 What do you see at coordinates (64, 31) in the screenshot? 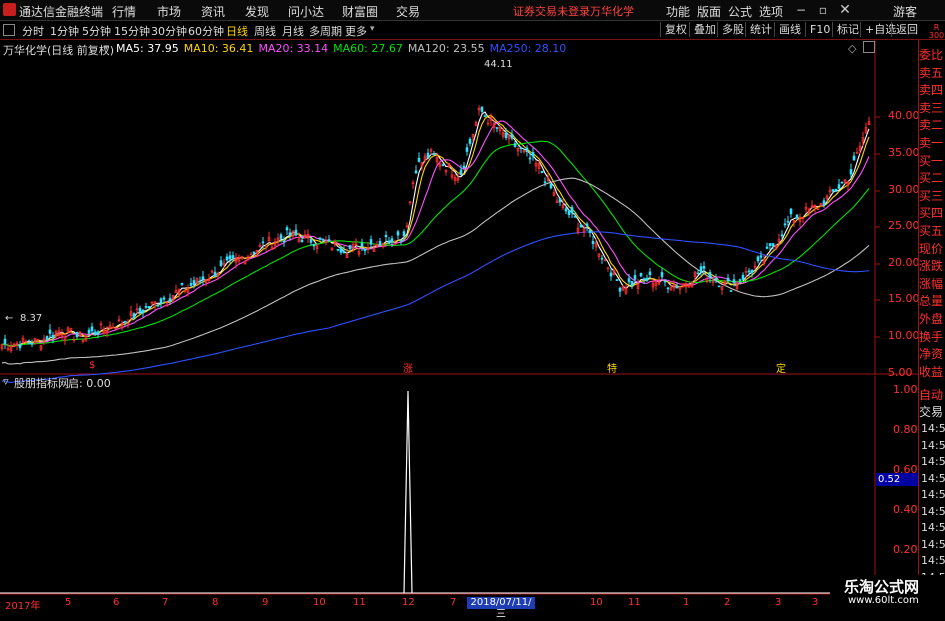
I see `tab-1min: 1分钟` at bounding box center [64, 31].